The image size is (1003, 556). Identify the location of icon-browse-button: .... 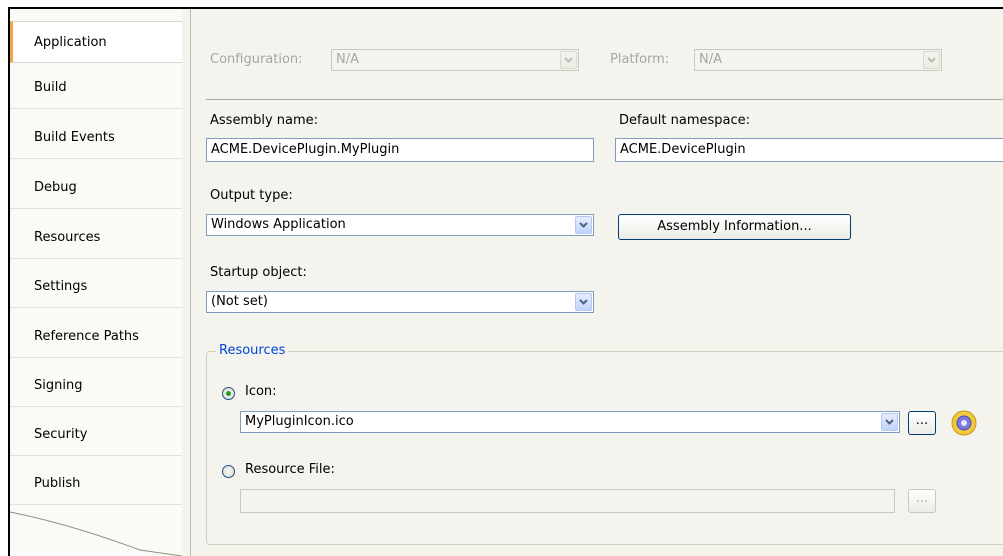
(922, 423).